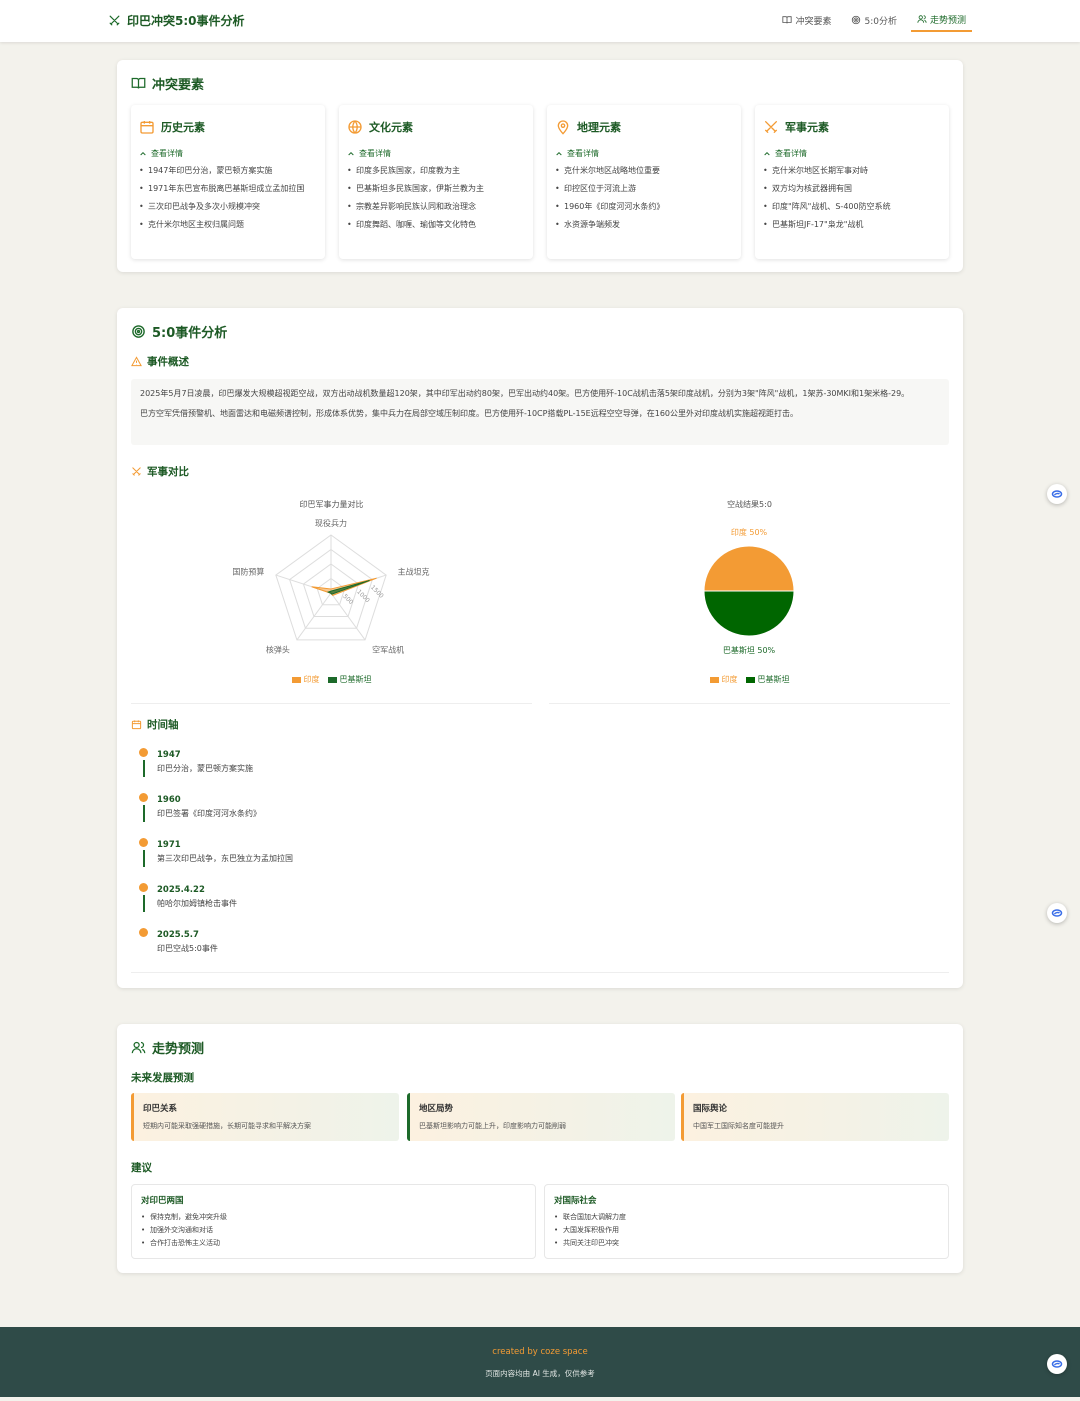  I want to click on timeline-connector, so click(144, 858).